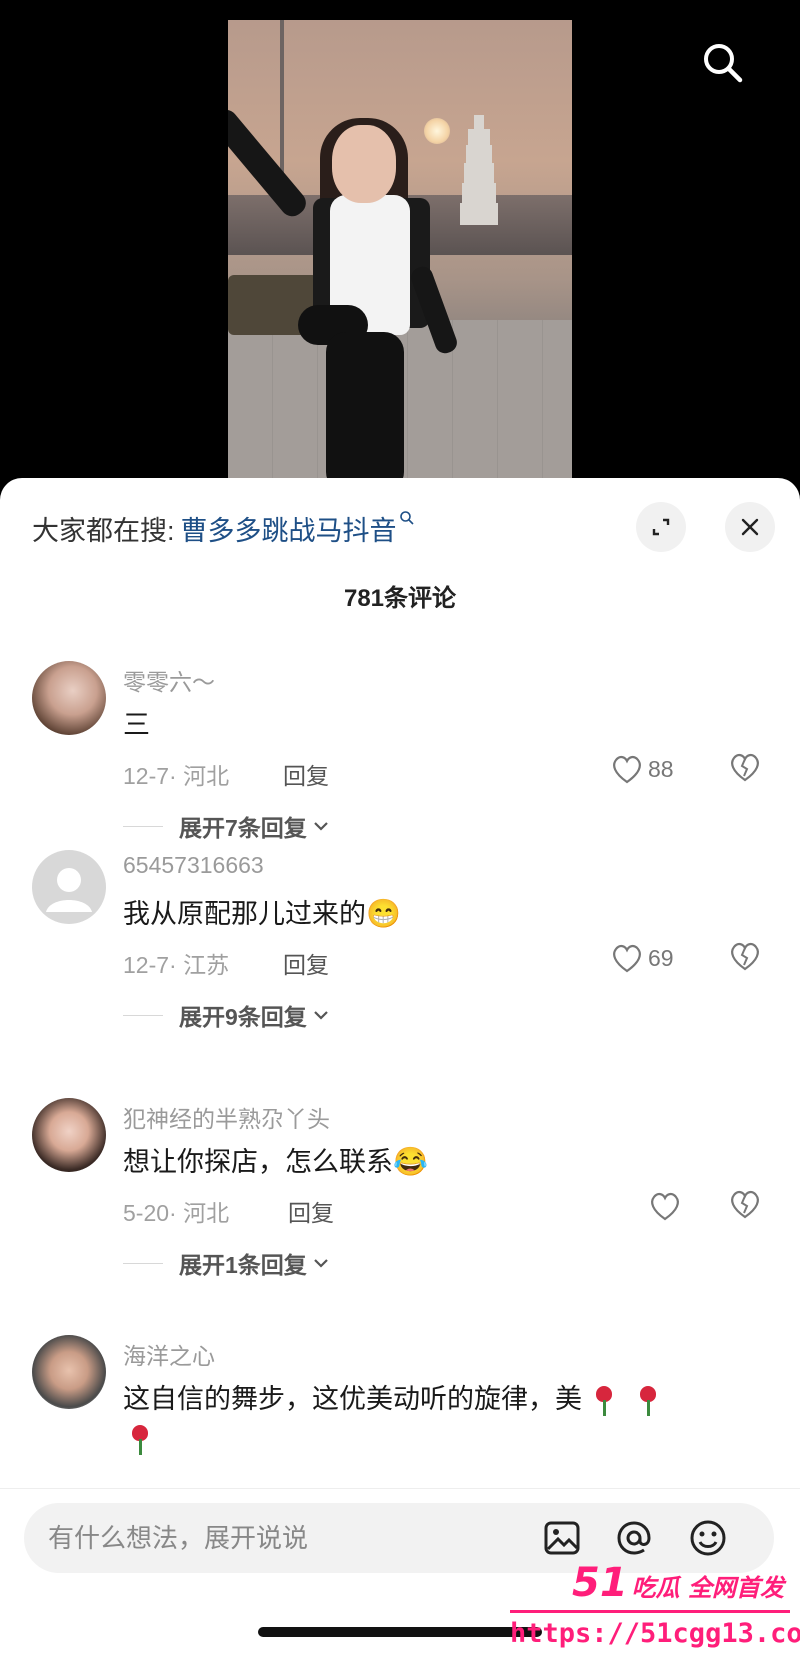 This screenshot has width=800, height=1657. I want to click on comment-username: 零零六～, so click(169, 680).